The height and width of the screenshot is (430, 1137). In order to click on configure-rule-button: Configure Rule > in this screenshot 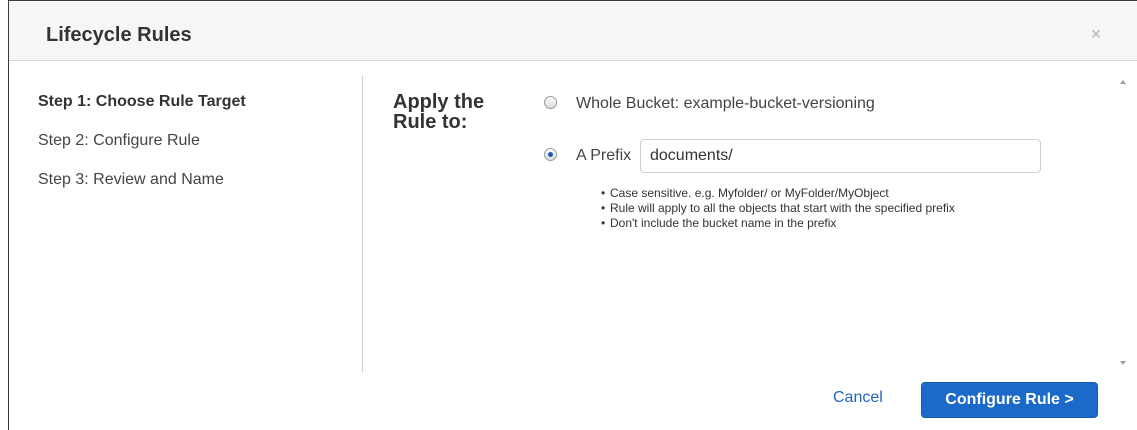, I will do `click(1009, 400)`.